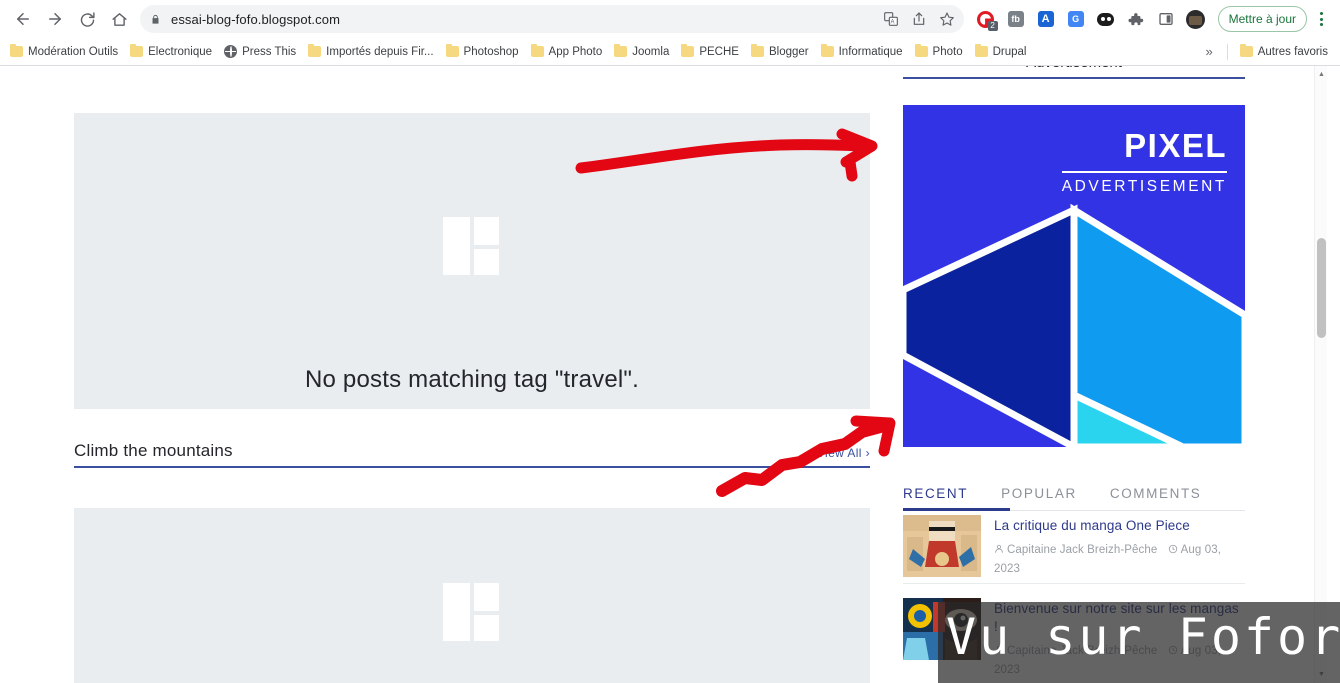 This screenshot has height=683, width=1340. I want to click on bookmark-label: App Photo, so click(575, 51).